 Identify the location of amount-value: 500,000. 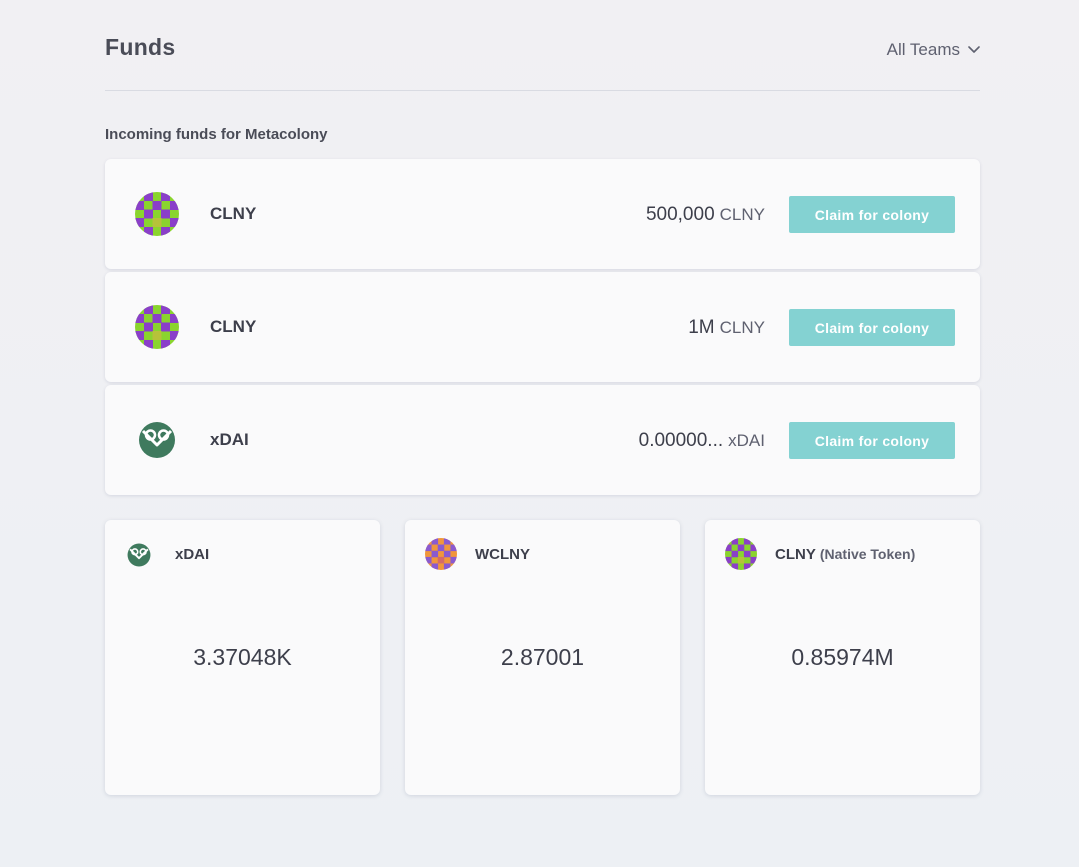
(680, 214).